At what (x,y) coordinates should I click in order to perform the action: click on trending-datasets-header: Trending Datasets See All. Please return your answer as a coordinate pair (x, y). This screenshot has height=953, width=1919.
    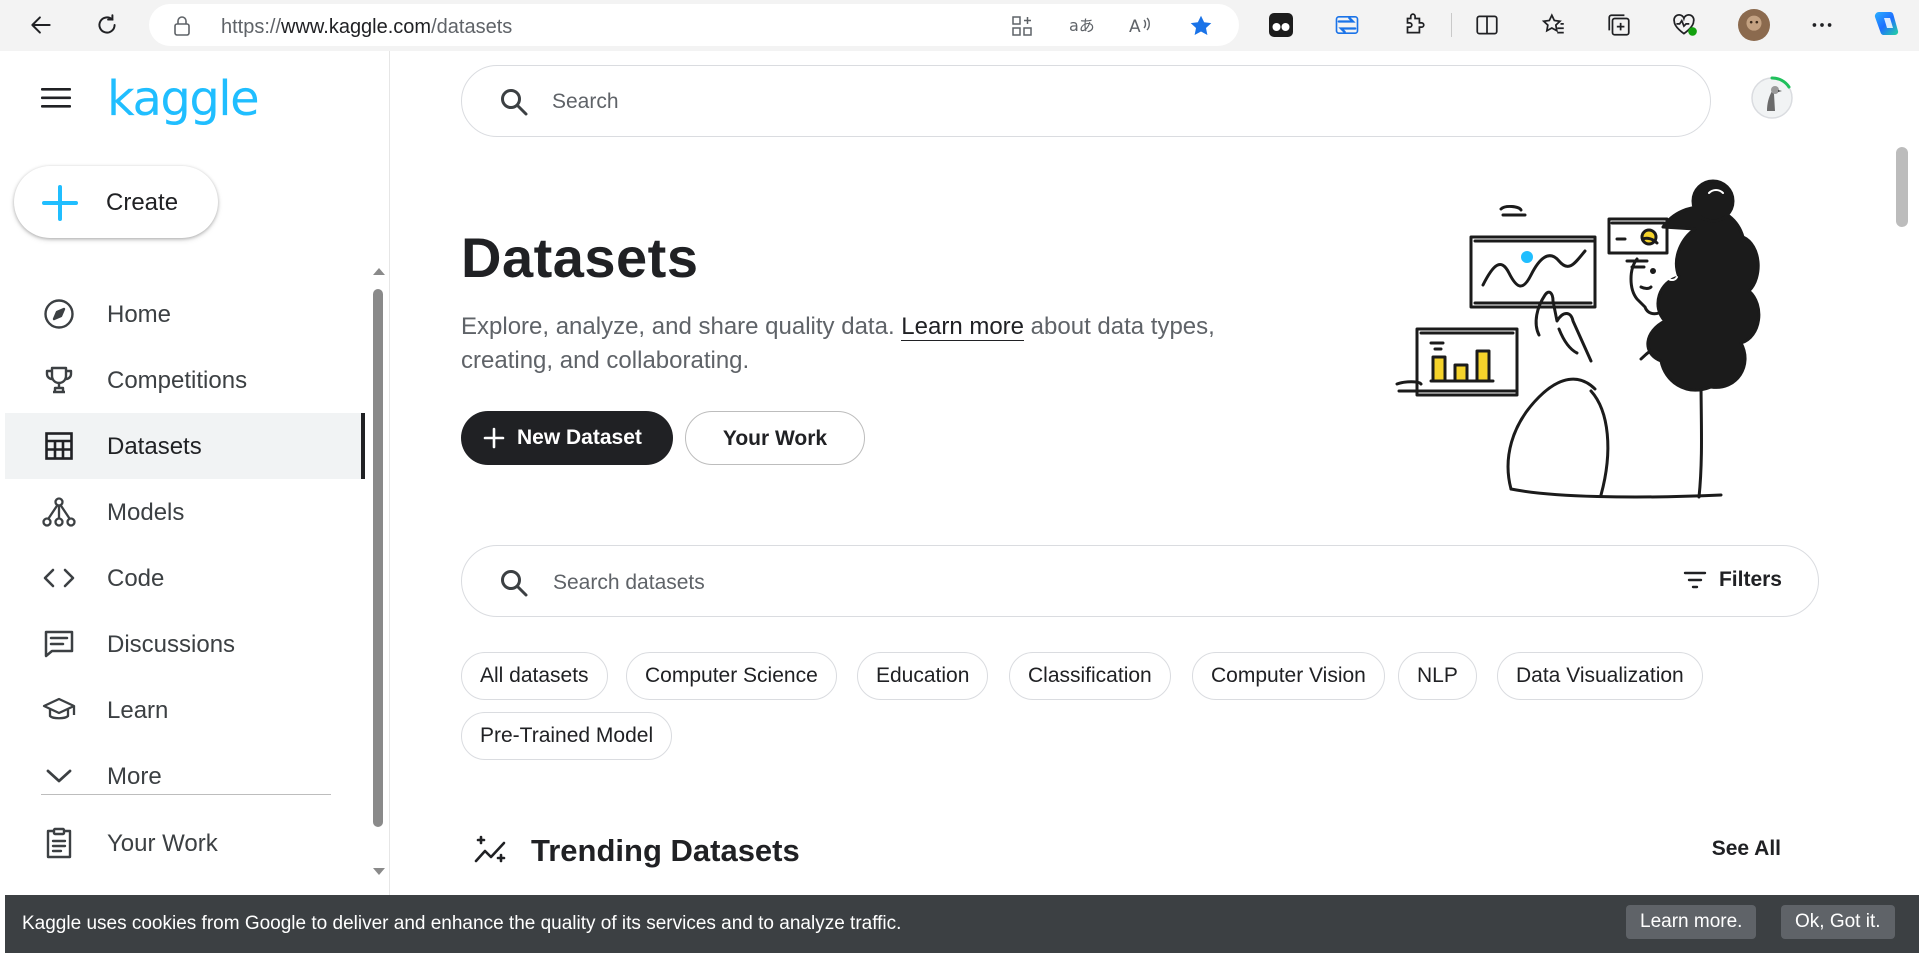
    Looking at the image, I should click on (1121, 852).